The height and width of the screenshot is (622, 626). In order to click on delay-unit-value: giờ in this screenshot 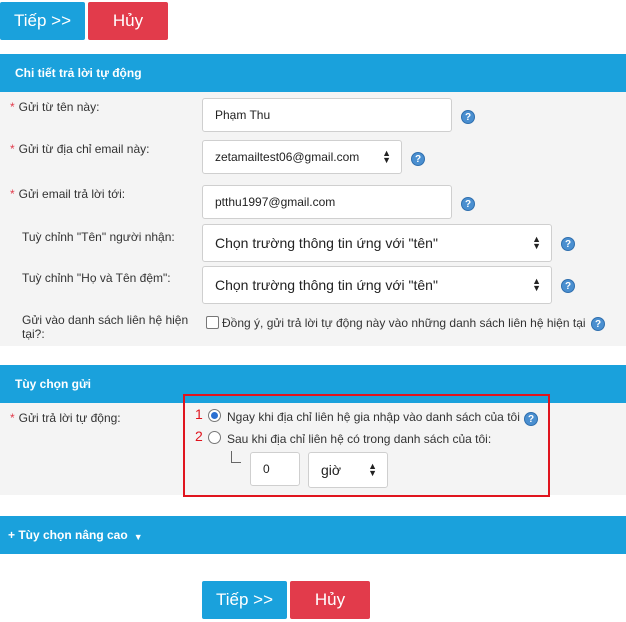, I will do `click(331, 470)`.